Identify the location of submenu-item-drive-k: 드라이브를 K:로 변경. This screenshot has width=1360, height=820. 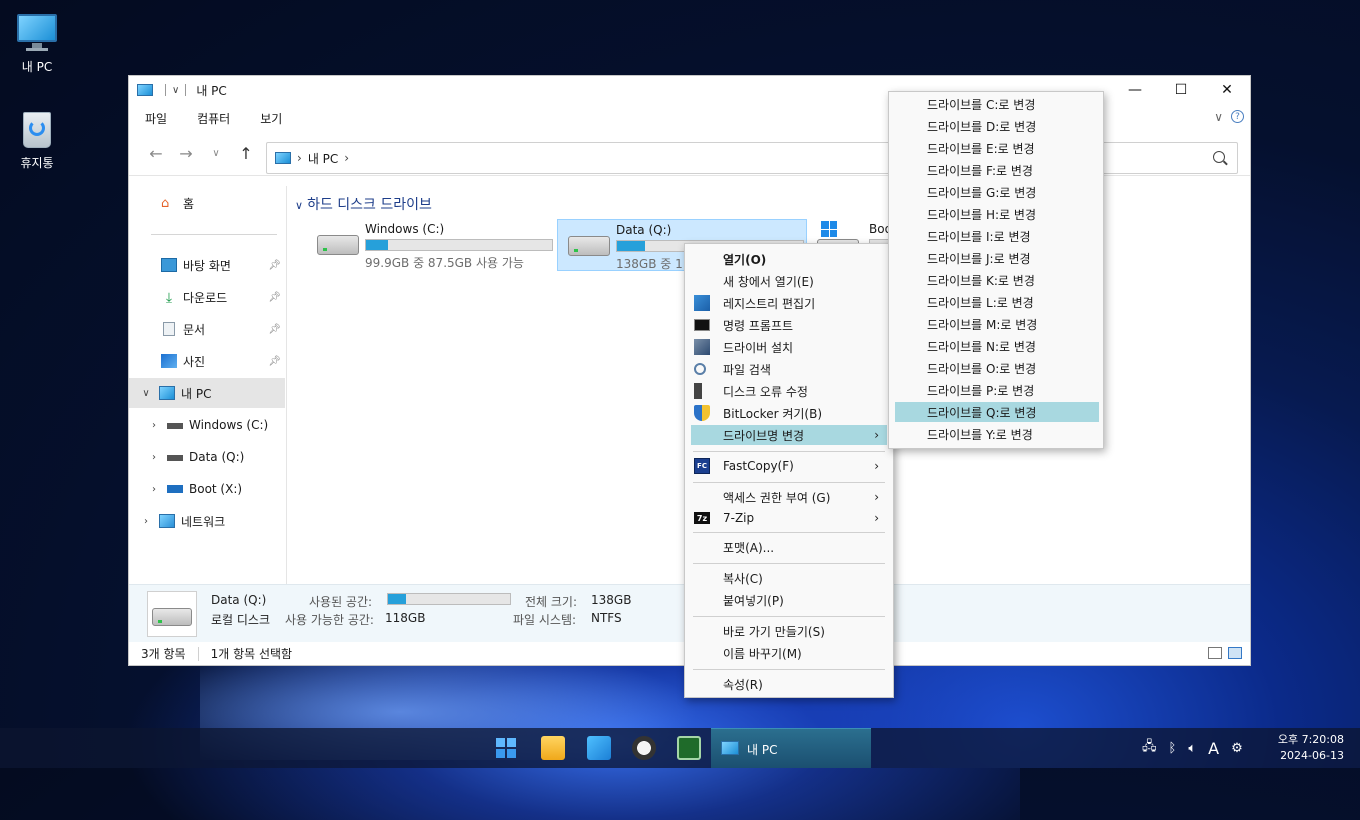
(997, 280).